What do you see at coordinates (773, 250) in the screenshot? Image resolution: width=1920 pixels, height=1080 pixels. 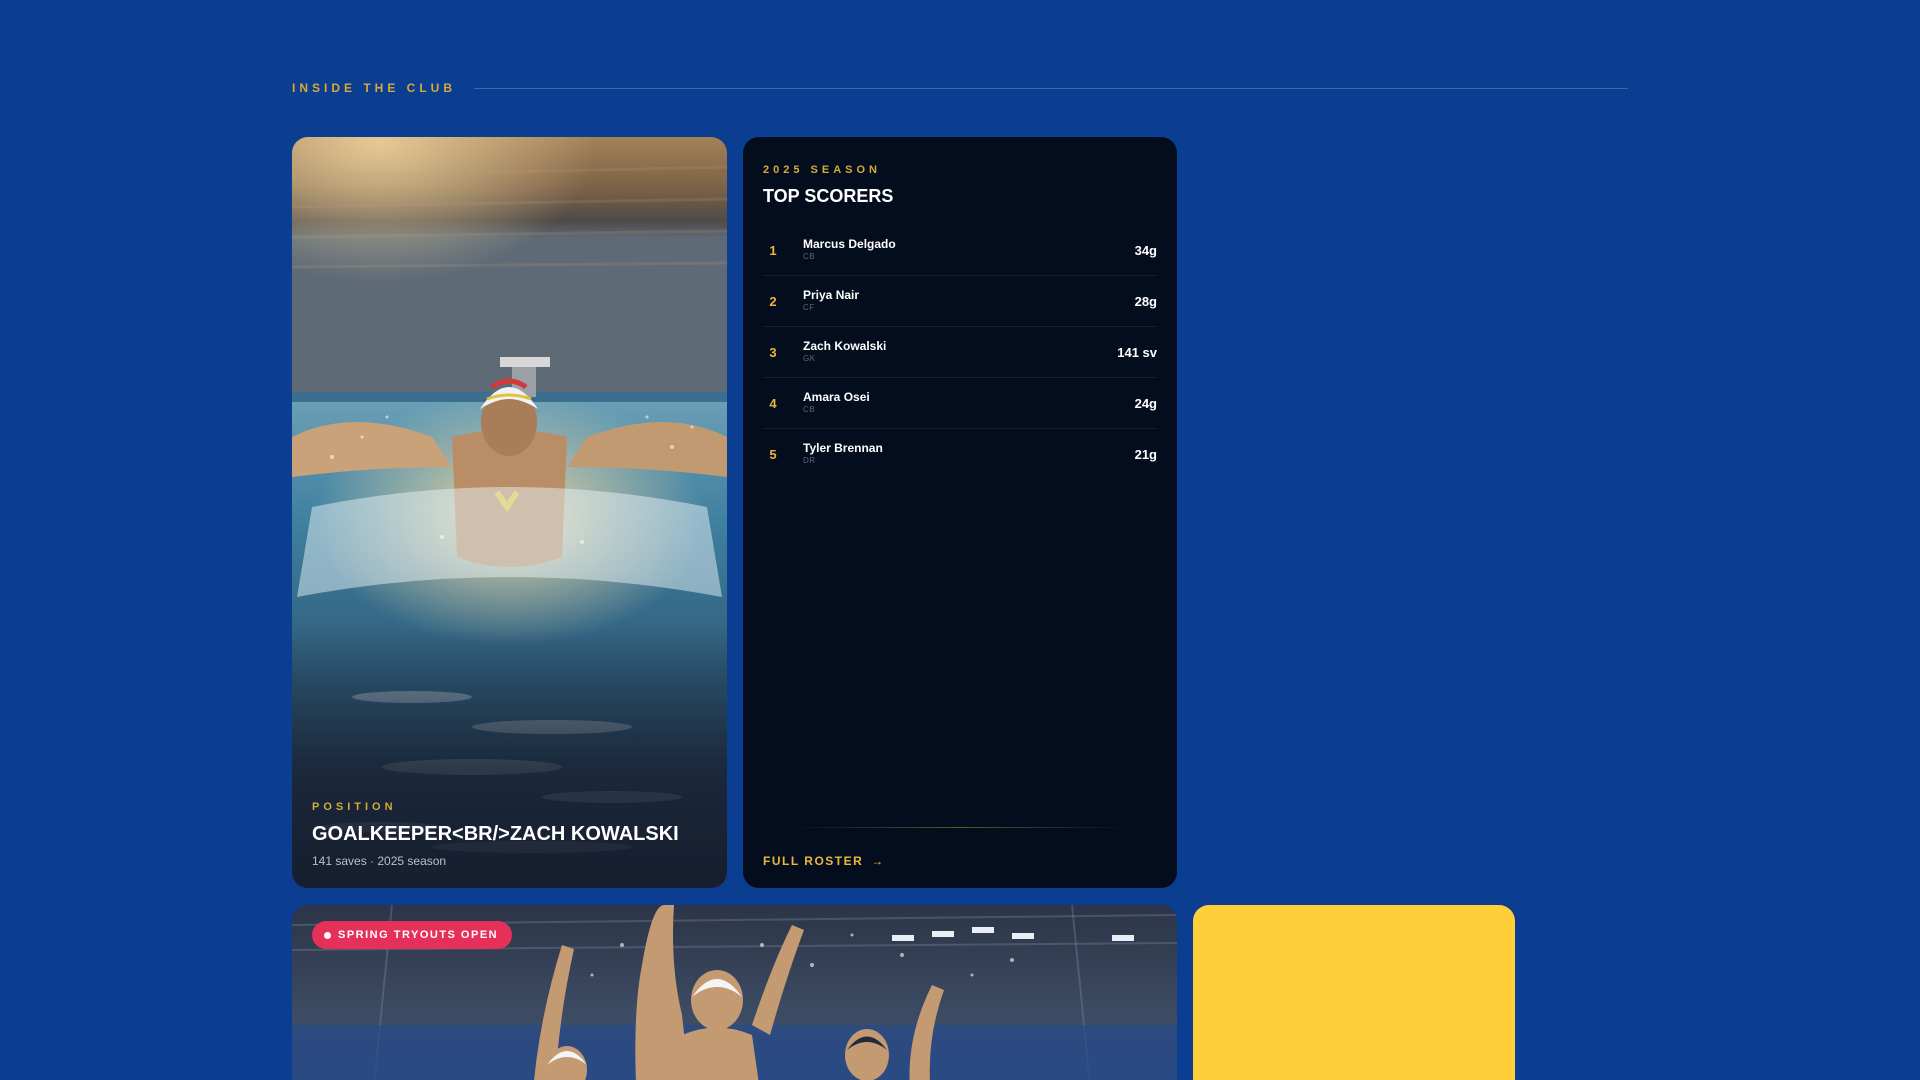 I see `scorer-rank: 1` at bounding box center [773, 250].